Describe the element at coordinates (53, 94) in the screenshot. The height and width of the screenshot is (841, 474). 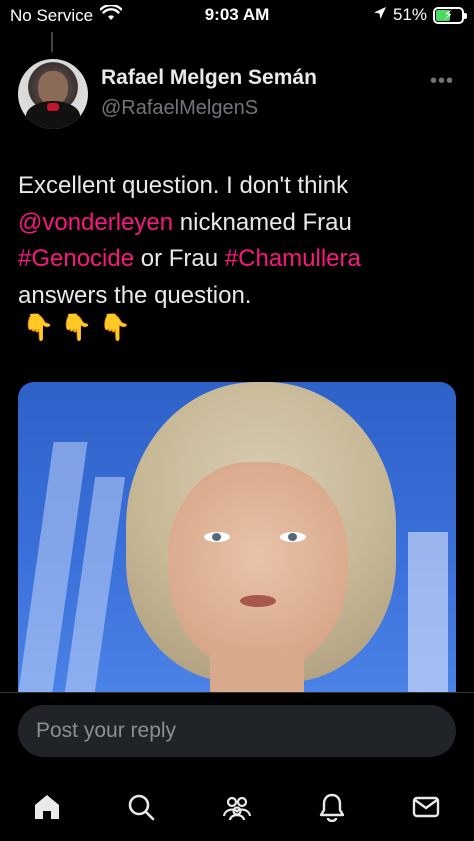
I see `avatar` at that location.